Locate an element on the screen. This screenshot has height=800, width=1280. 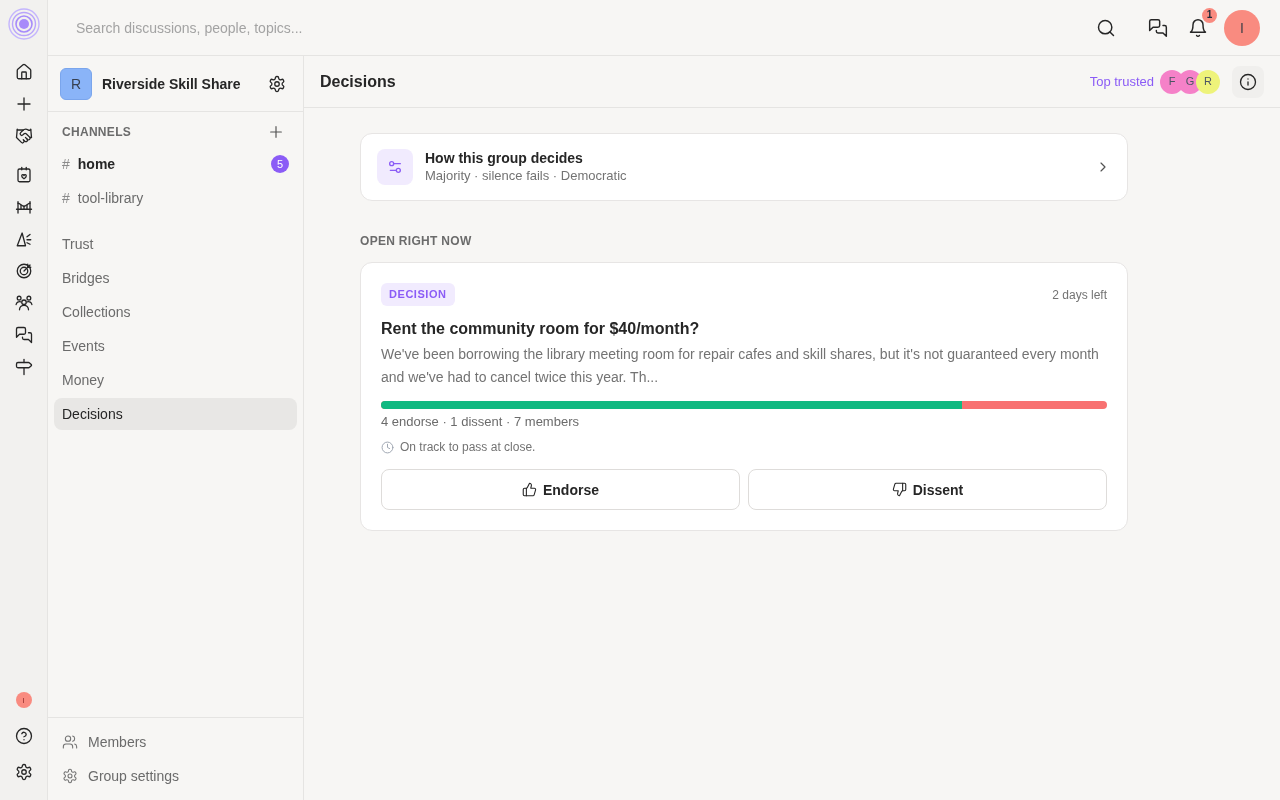
card-subtitle: Majority · silence fails · Democratic is located at coordinates (526, 176).